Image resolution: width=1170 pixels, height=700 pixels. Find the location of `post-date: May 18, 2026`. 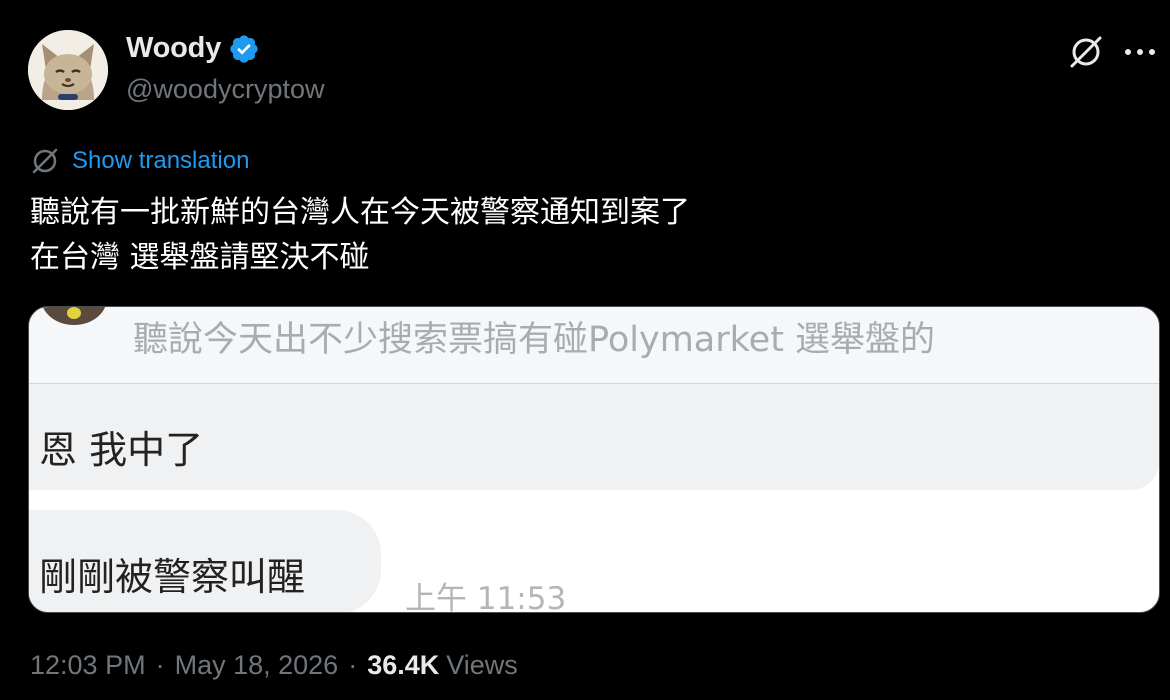

post-date: May 18, 2026 is located at coordinates (257, 665).